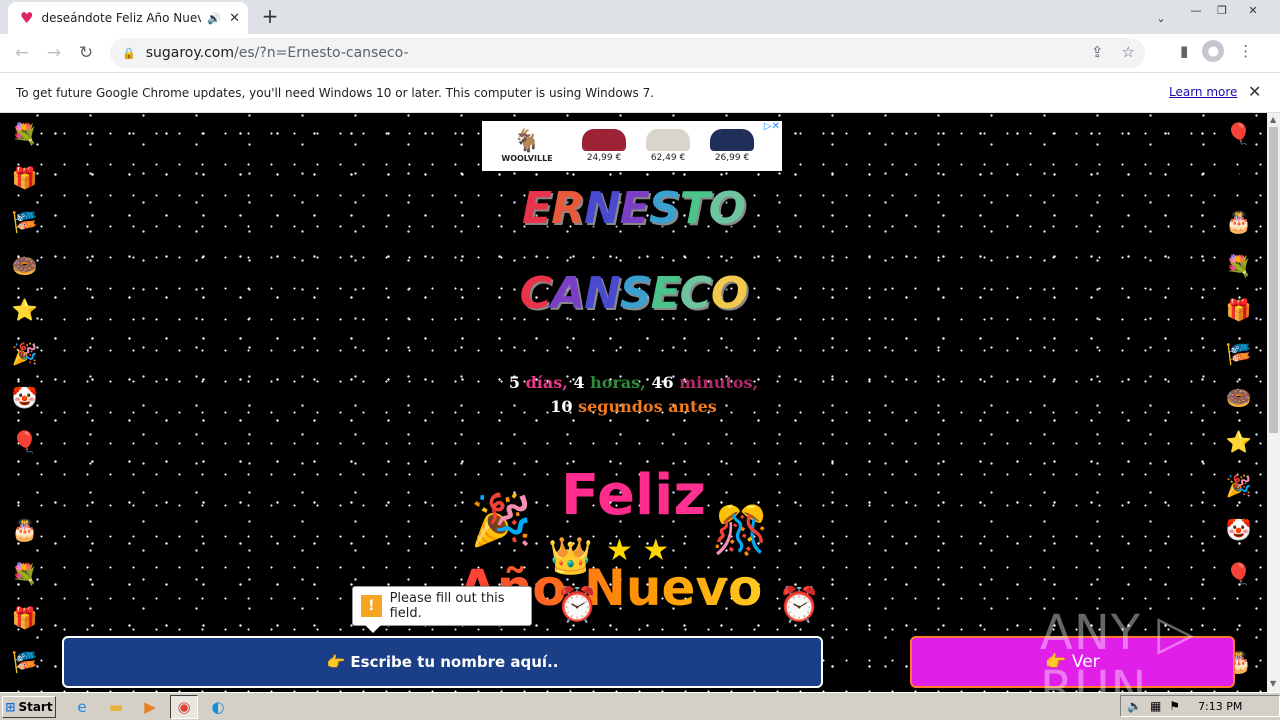  I want to click on url-domain: sugaroy.com, so click(189, 53).